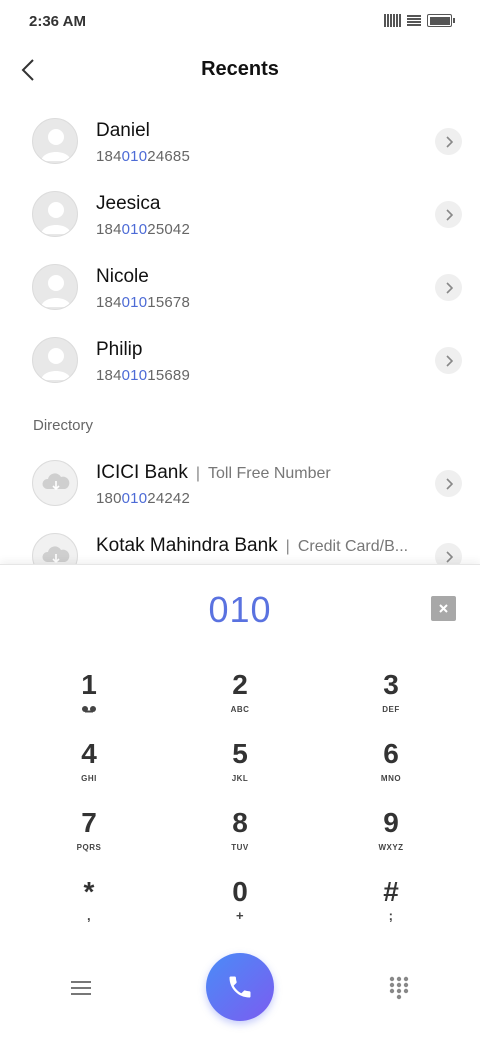 The height and width of the screenshot is (1040, 480). Describe the element at coordinates (89, 891) in the screenshot. I see `key-digit: *` at that location.